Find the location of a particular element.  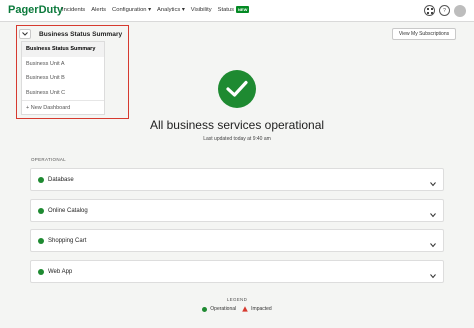

menu-item-business-unit-c: Business Unit C is located at coordinates (63, 93).